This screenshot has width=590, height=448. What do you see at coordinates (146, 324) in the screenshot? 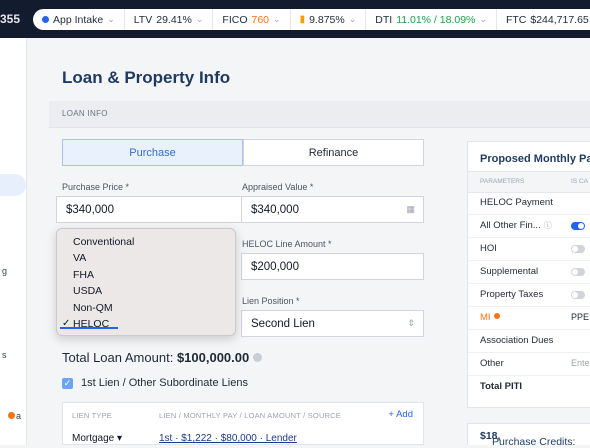
I see `dropdown-option-heloc: HELOC` at bounding box center [146, 324].